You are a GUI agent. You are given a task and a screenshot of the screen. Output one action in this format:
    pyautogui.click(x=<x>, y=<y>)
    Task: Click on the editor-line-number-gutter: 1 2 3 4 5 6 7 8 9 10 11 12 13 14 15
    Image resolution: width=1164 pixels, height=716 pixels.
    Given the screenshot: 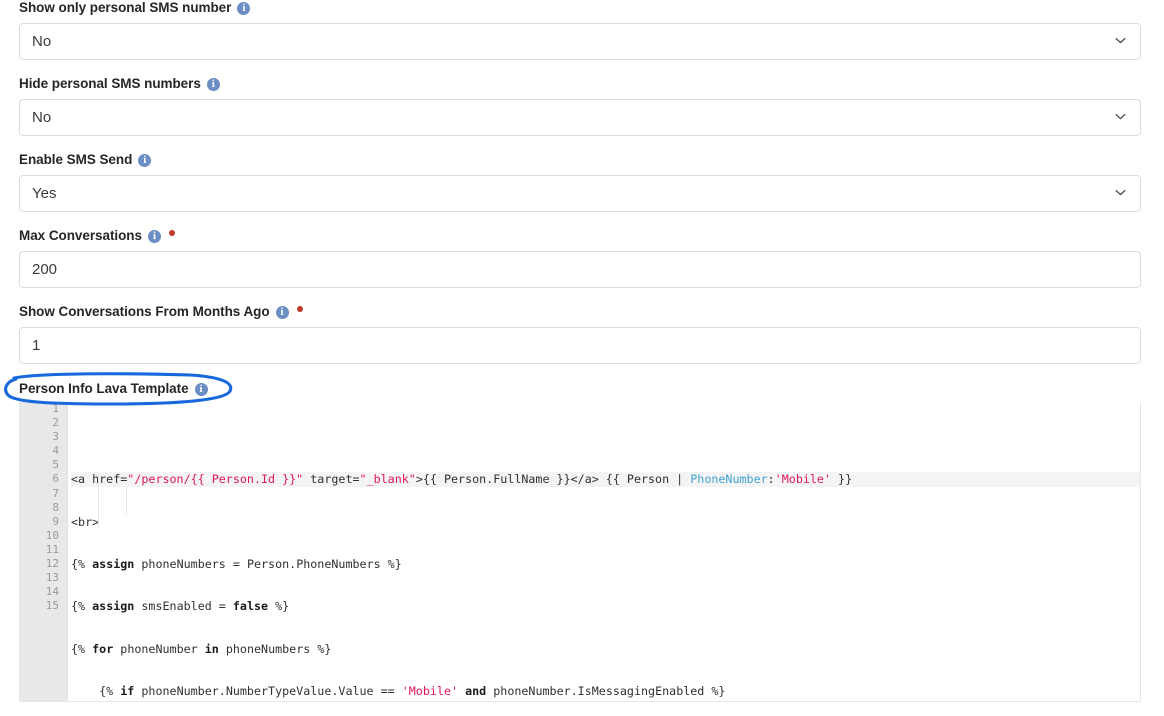 What is the action you would take?
    pyautogui.click(x=44, y=551)
    